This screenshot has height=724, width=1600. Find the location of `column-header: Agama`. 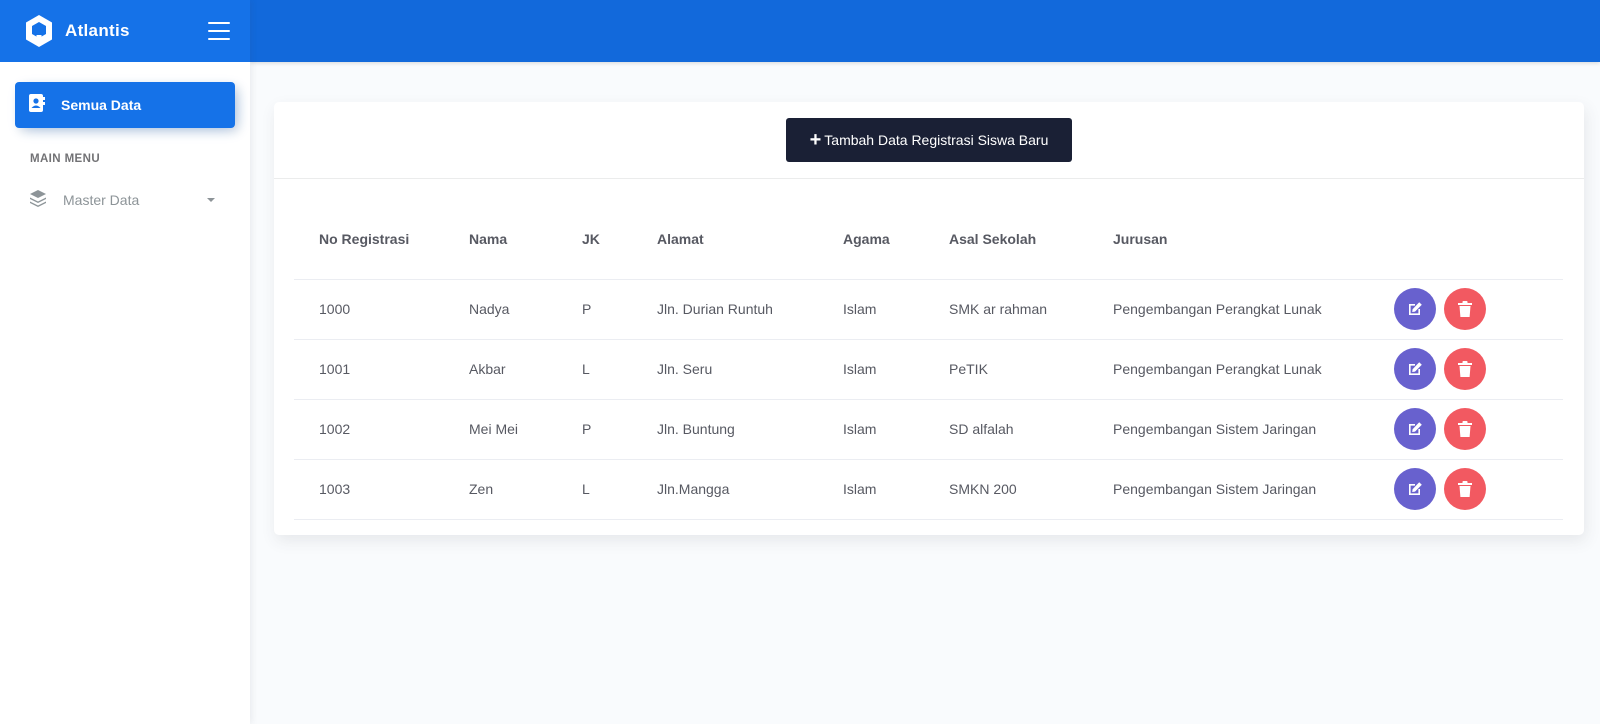

column-header: Agama is located at coordinates (871, 239).